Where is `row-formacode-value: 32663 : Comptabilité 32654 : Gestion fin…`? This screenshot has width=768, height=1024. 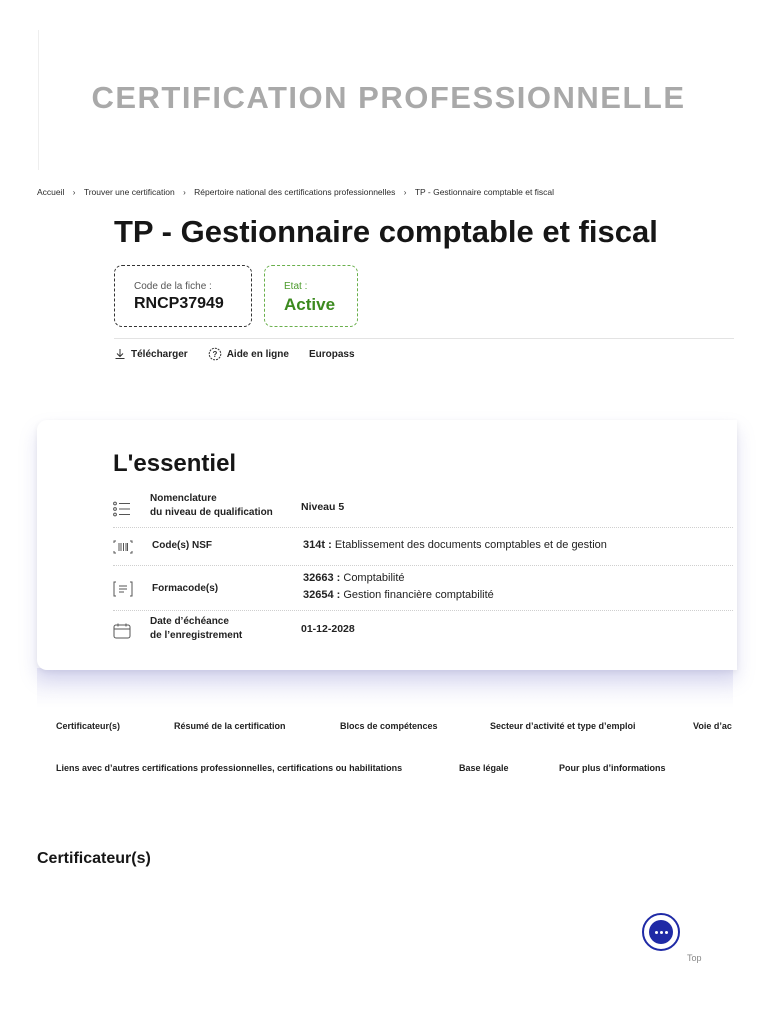
row-formacode-value: 32663 : Comptabilité 32654 : Gestion fin… is located at coordinates (398, 586).